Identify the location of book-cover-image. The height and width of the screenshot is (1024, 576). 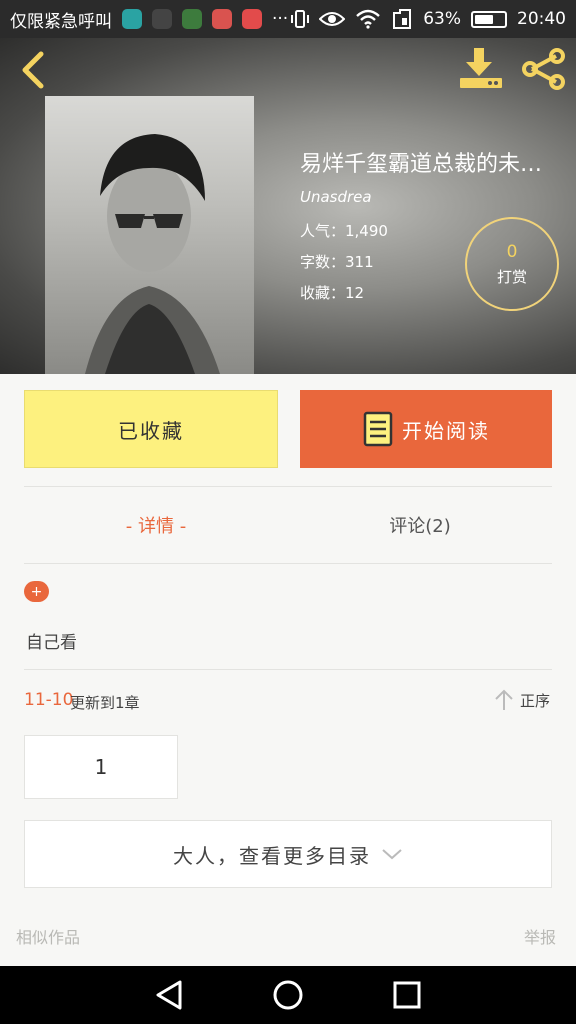
(149, 235).